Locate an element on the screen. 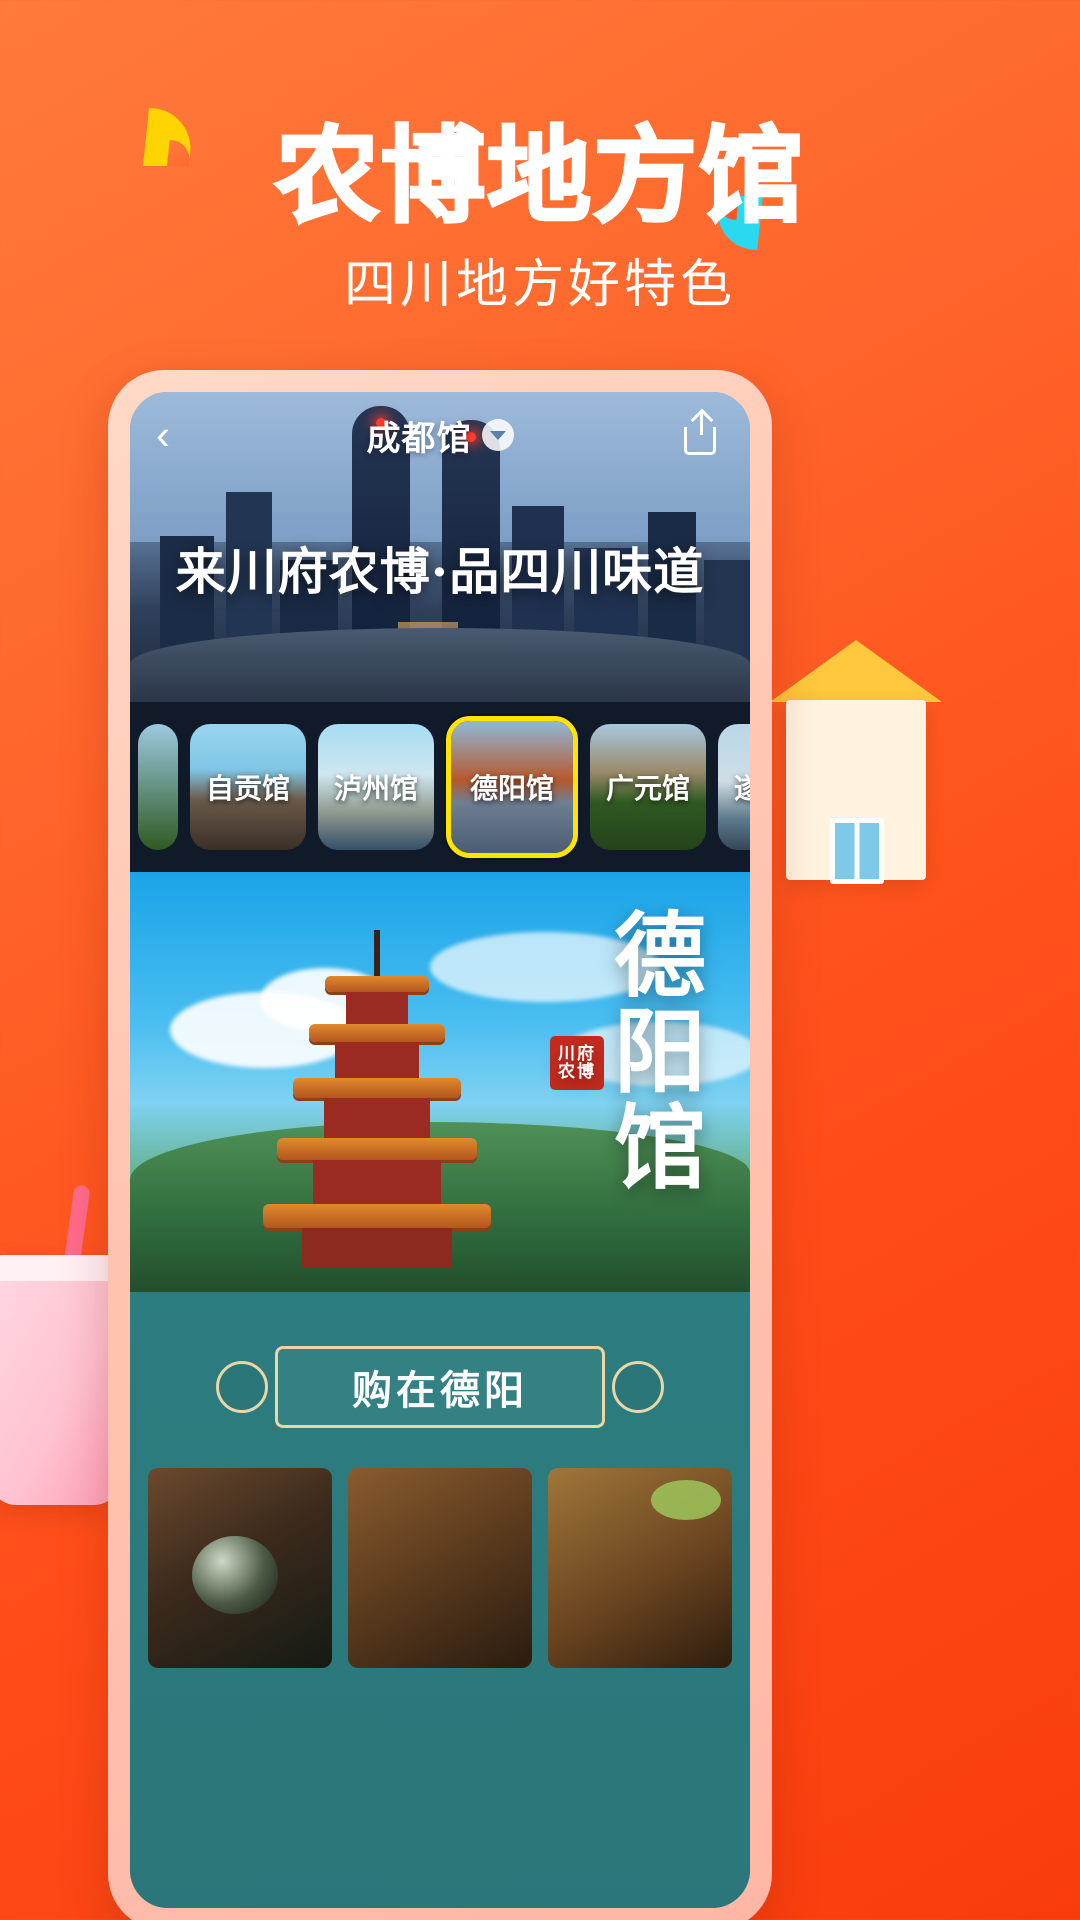 This screenshot has height=1920, width=1080. city-tab-label: 泸州馆 is located at coordinates (375, 788).